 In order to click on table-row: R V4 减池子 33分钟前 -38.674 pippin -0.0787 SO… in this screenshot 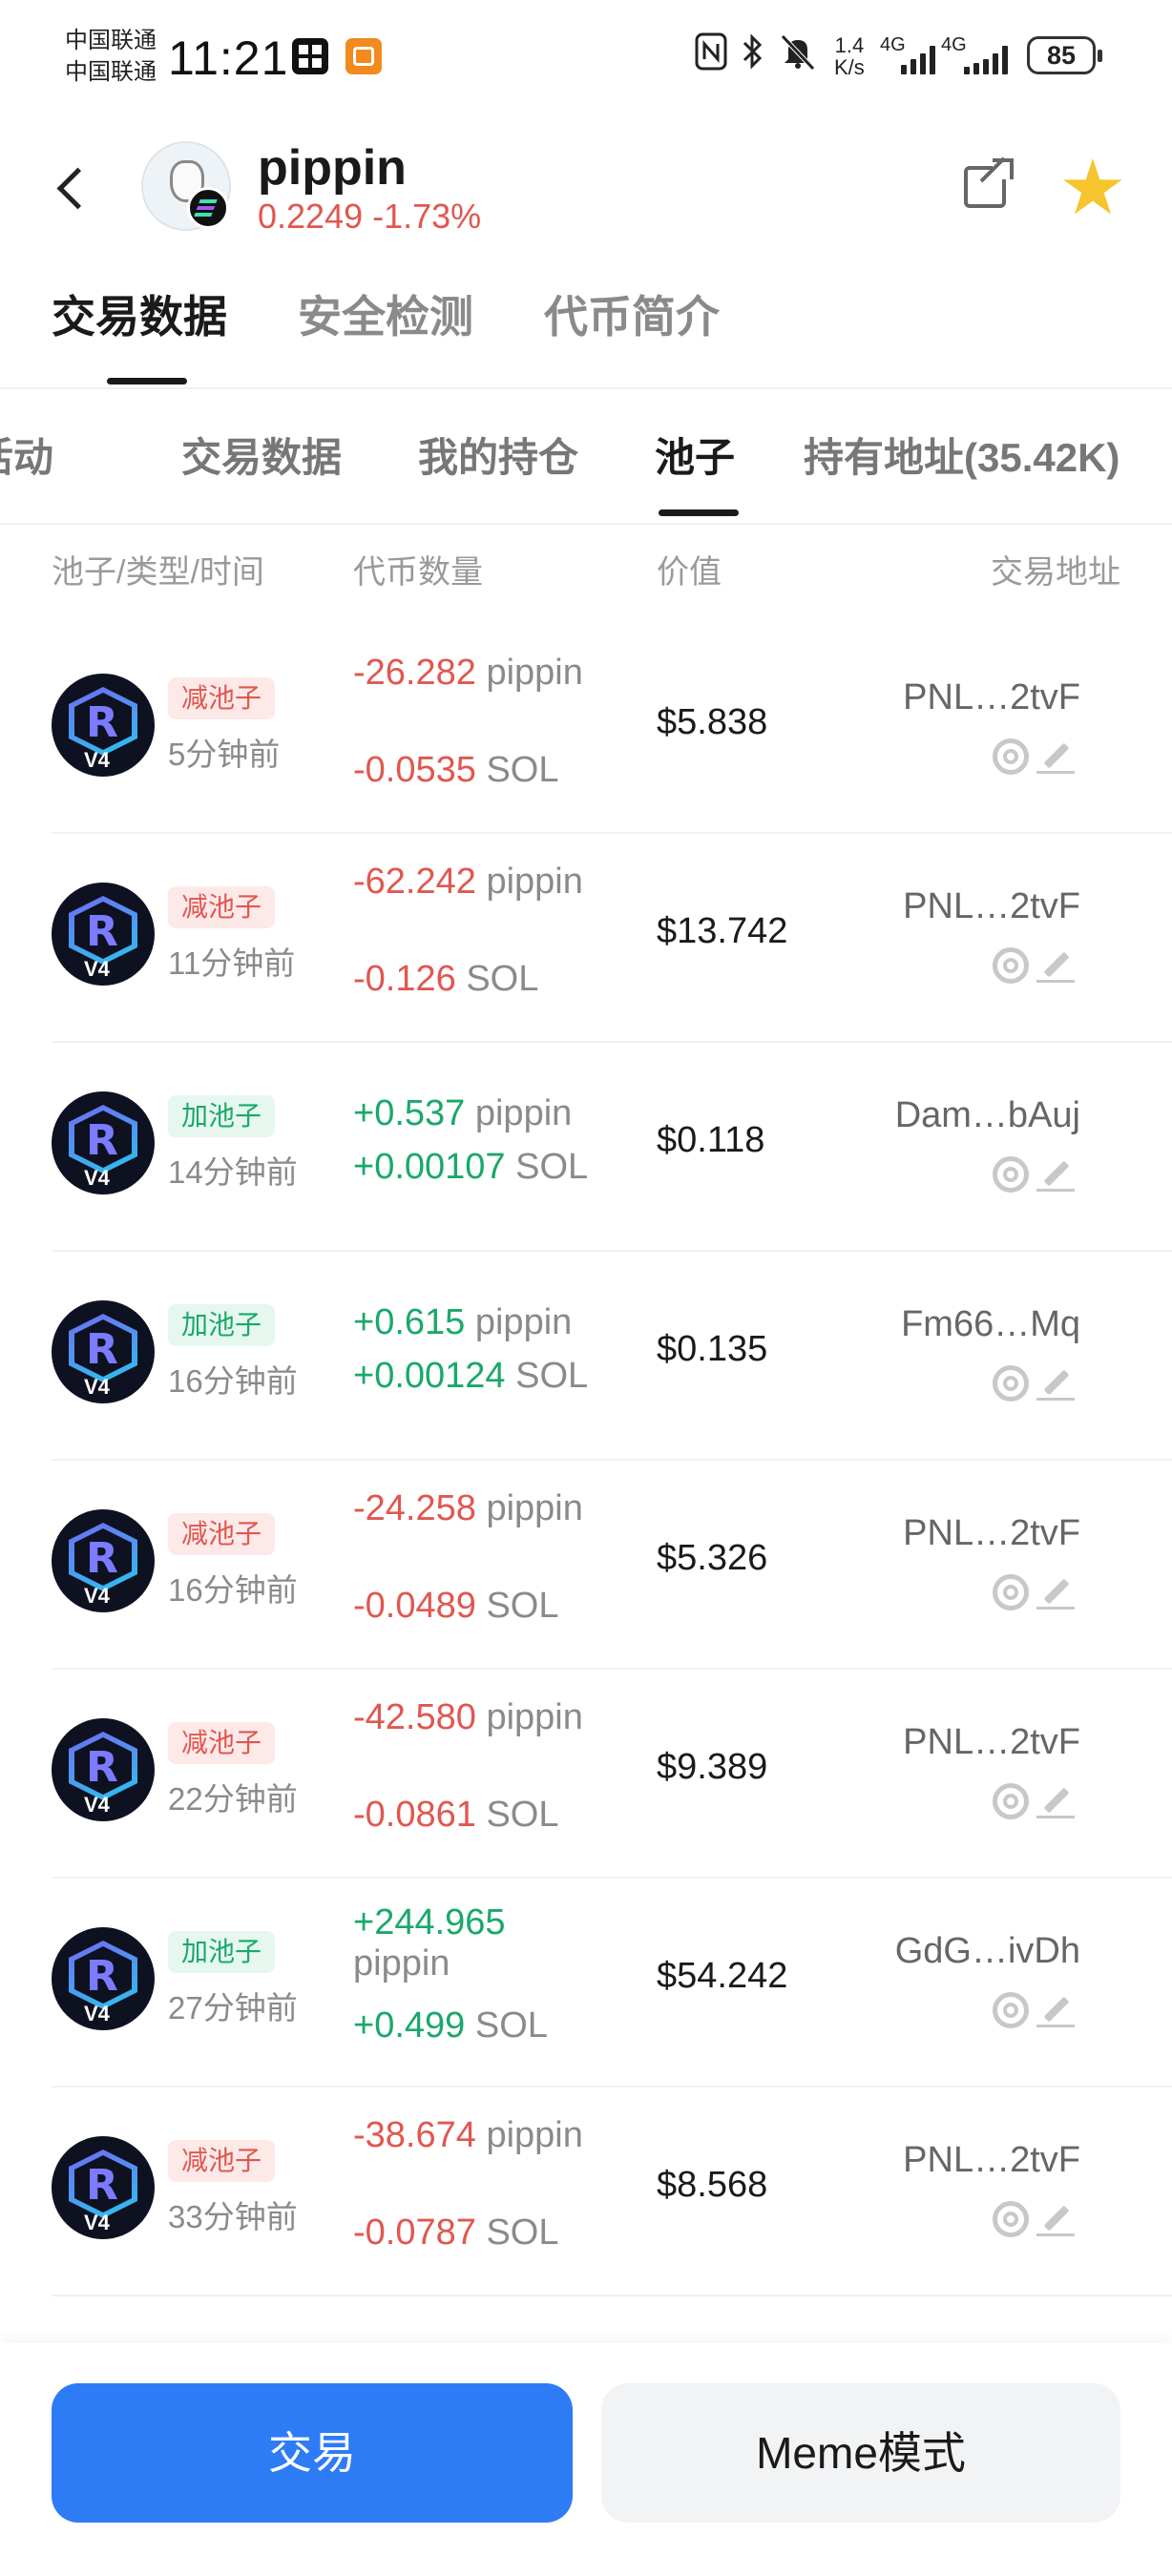, I will do `click(612, 2191)`.